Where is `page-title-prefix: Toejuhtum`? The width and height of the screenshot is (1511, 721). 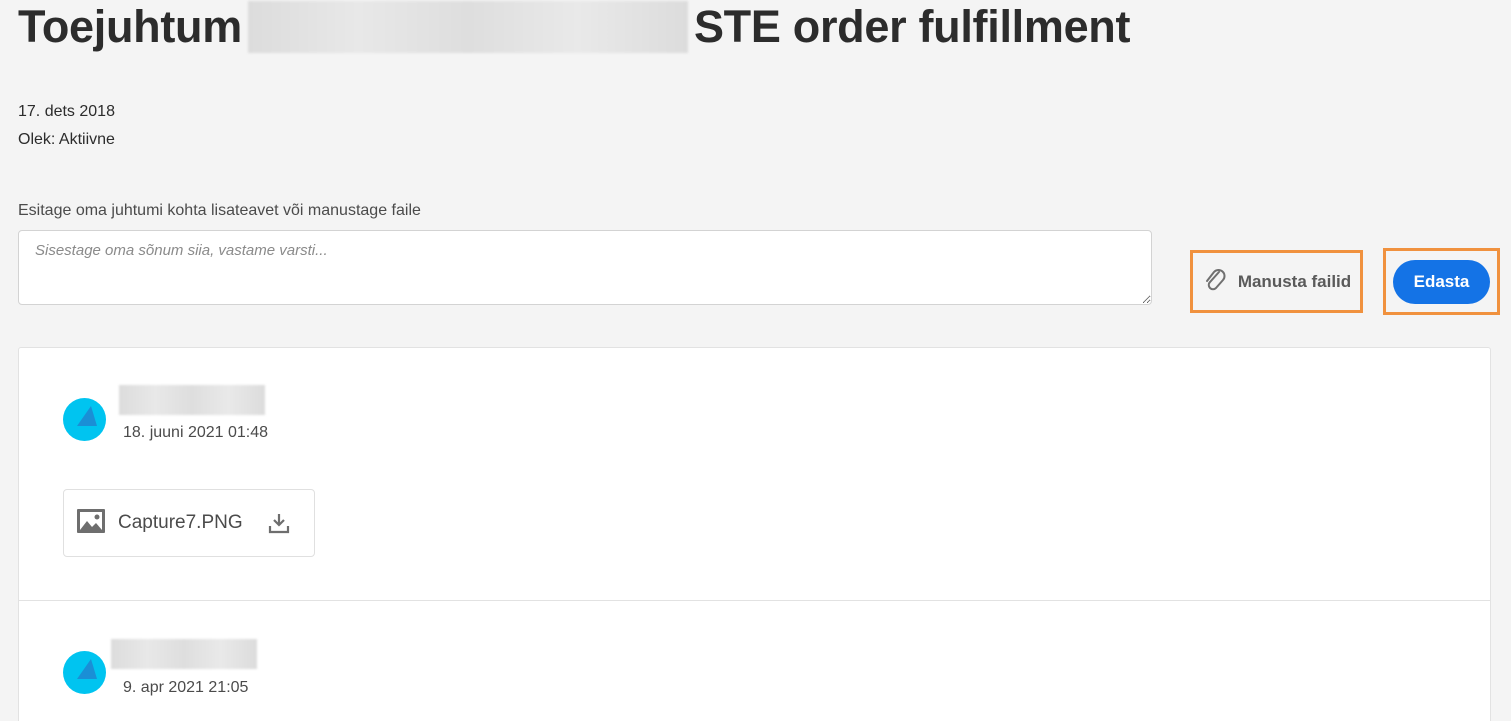
page-title-prefix: Toejuhtum is located at coordinates (130, 26).